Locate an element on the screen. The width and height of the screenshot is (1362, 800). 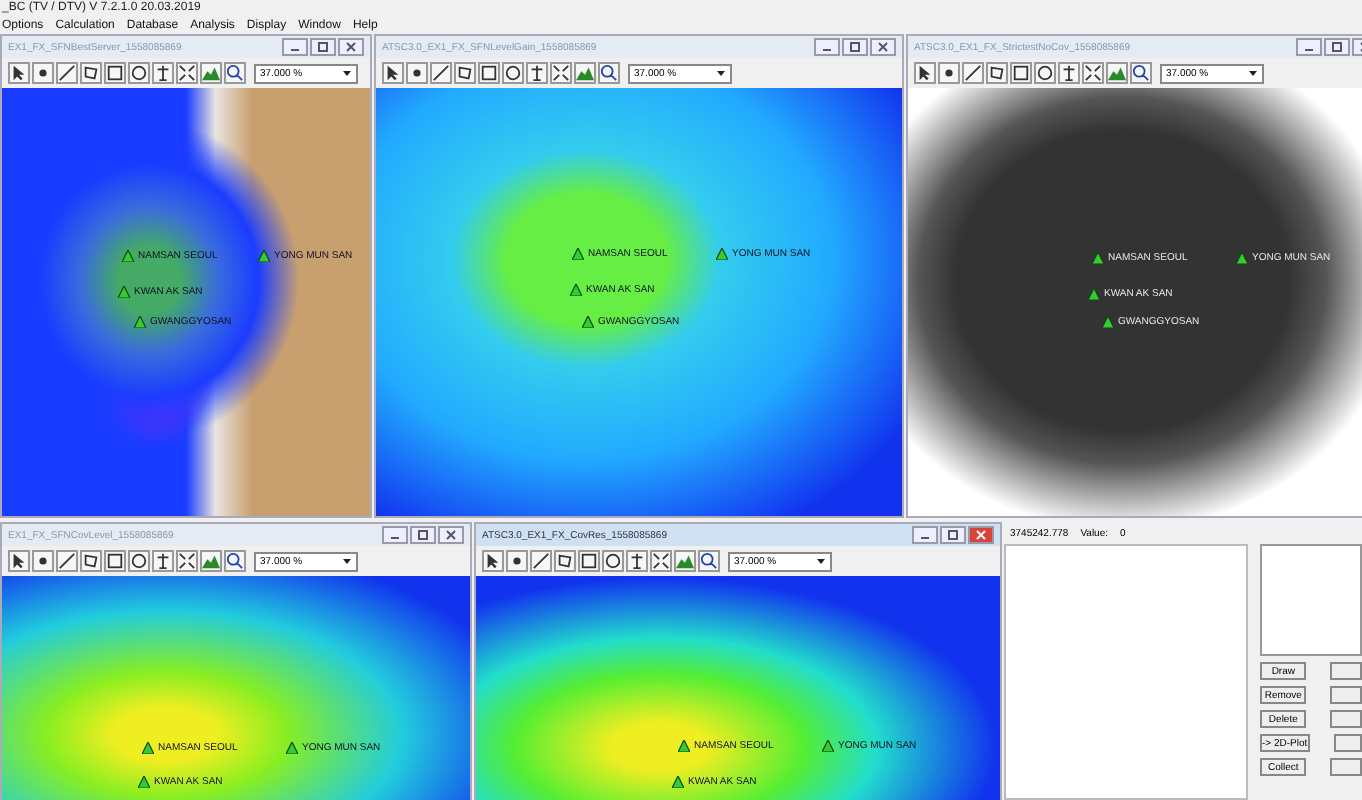
close-icon is located at coordinates (351, 47).